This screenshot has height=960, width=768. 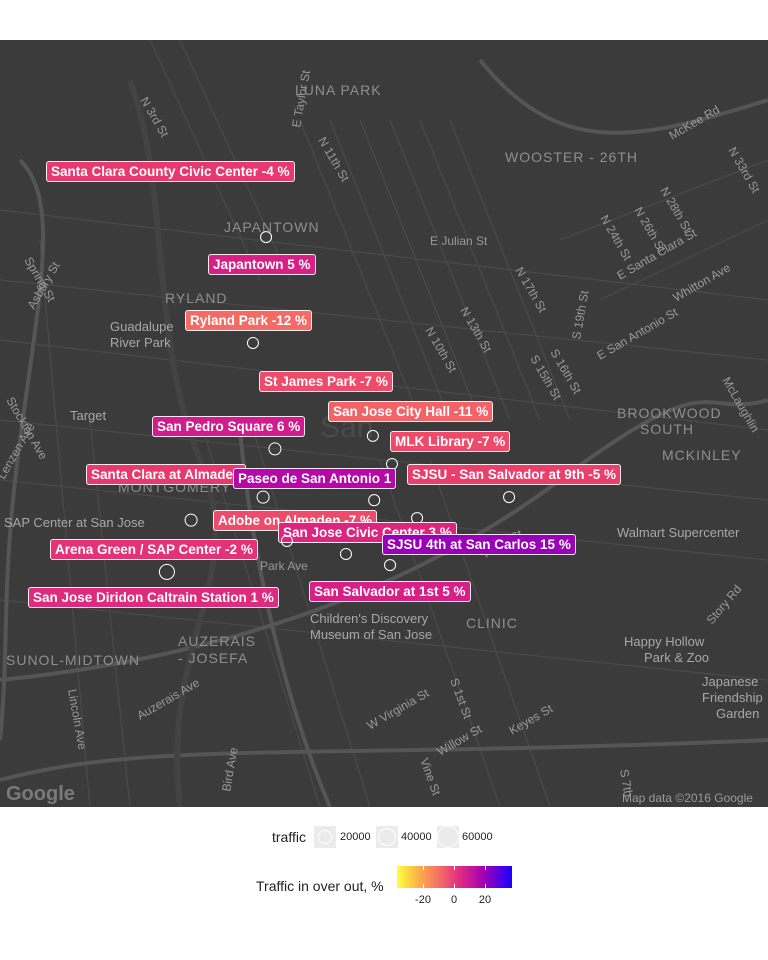 What do you see at coordinates (170, 171) in the screenshot?
I see `station-label: Santa Clara County Civic Center -4 %` at bounding box center [170, 171].